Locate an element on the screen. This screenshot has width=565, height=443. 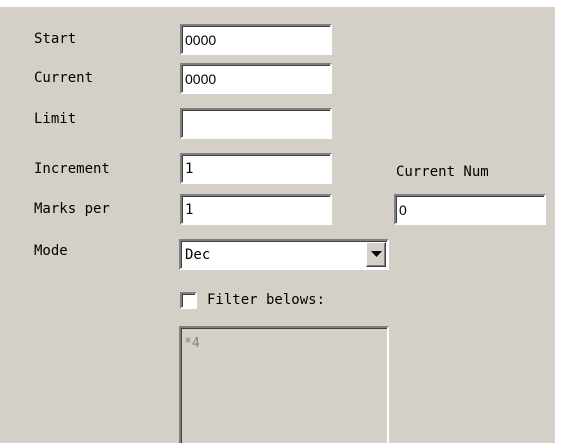
current-input is located at coordinates (256, 78).